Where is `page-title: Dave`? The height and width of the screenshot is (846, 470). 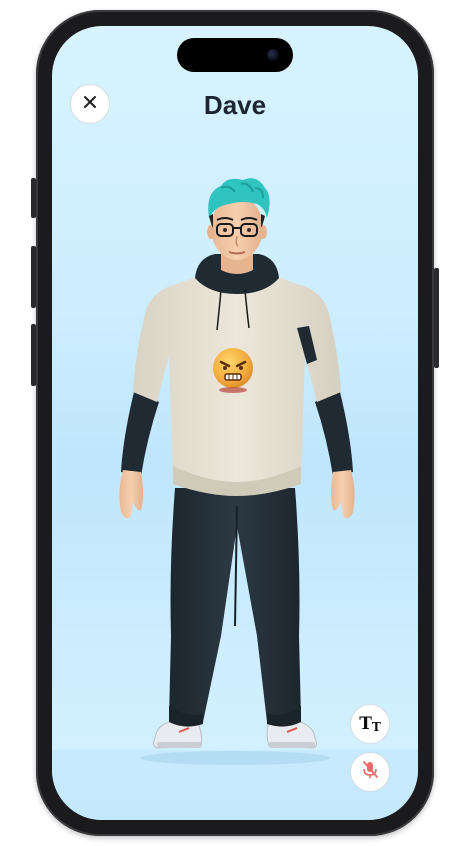
page-title: Dave is located at coordinates (235, 105).